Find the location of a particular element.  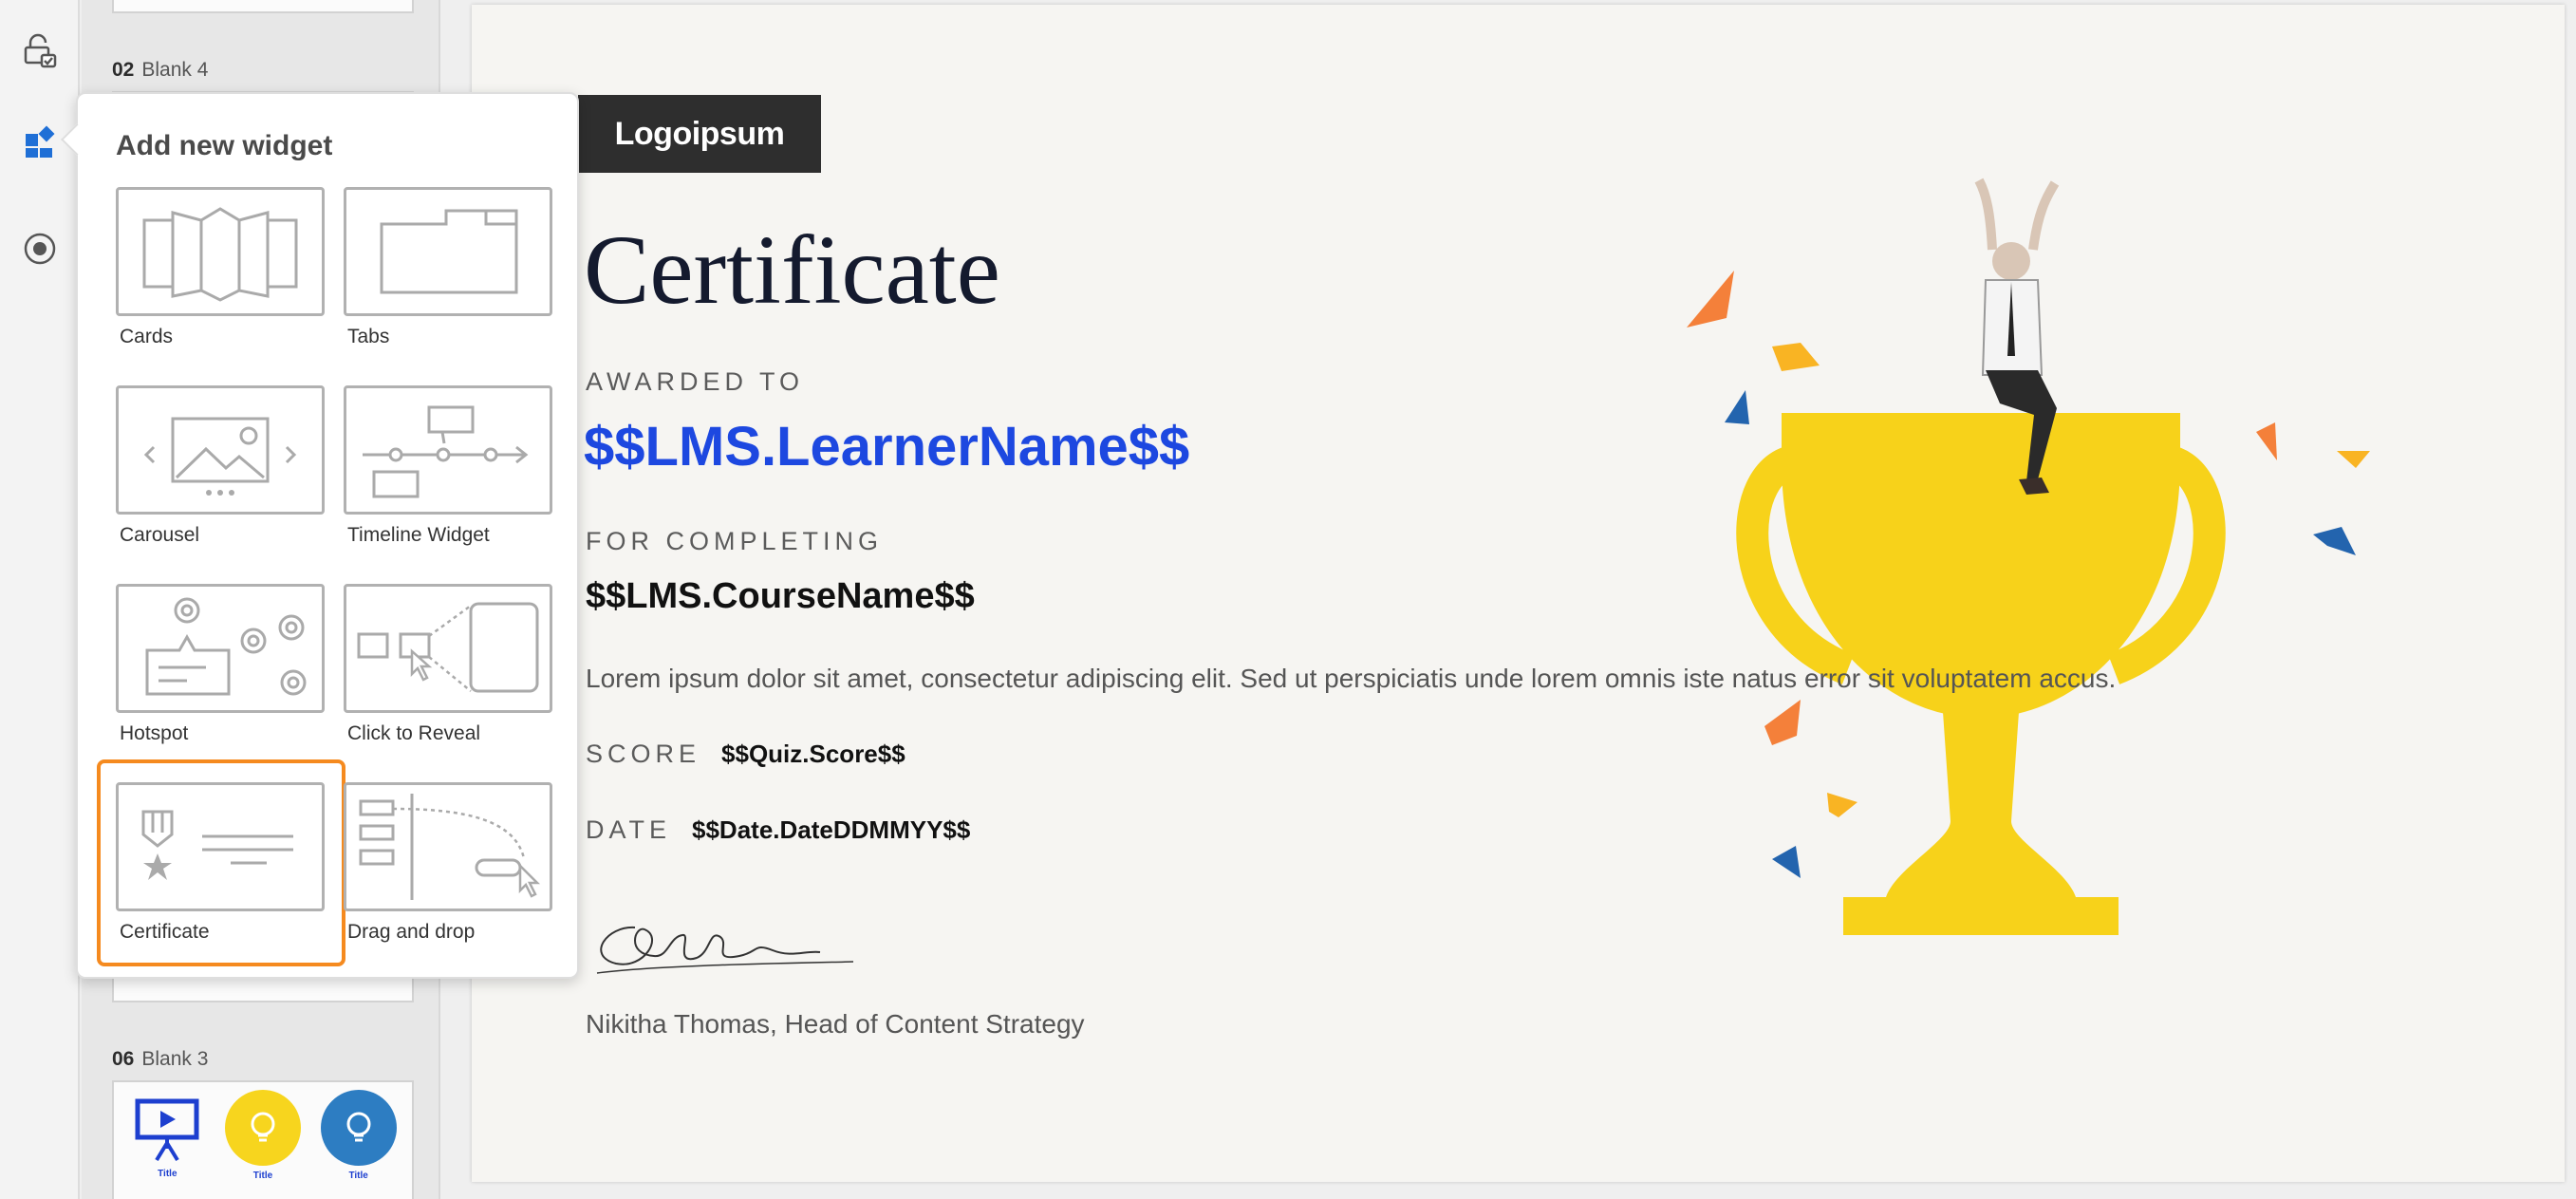

widget-tabs: Tabs is located at coordinates (448, 275).